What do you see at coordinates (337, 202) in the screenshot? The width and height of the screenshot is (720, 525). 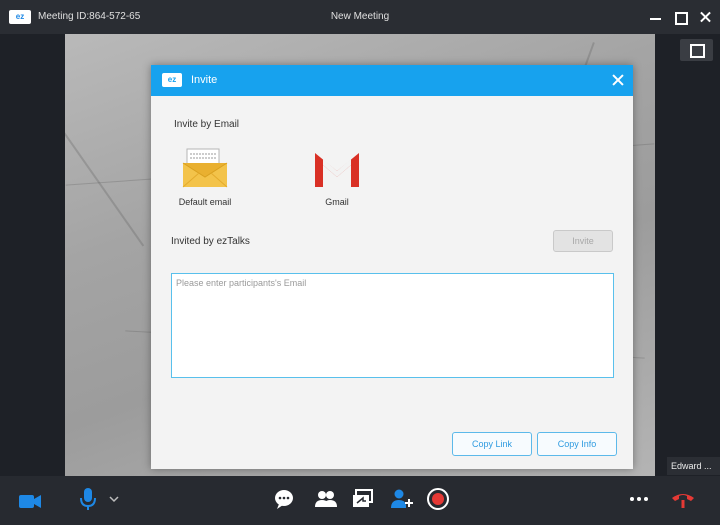 I see `gmail-label: Gmail` at bounding box center [337, 202].